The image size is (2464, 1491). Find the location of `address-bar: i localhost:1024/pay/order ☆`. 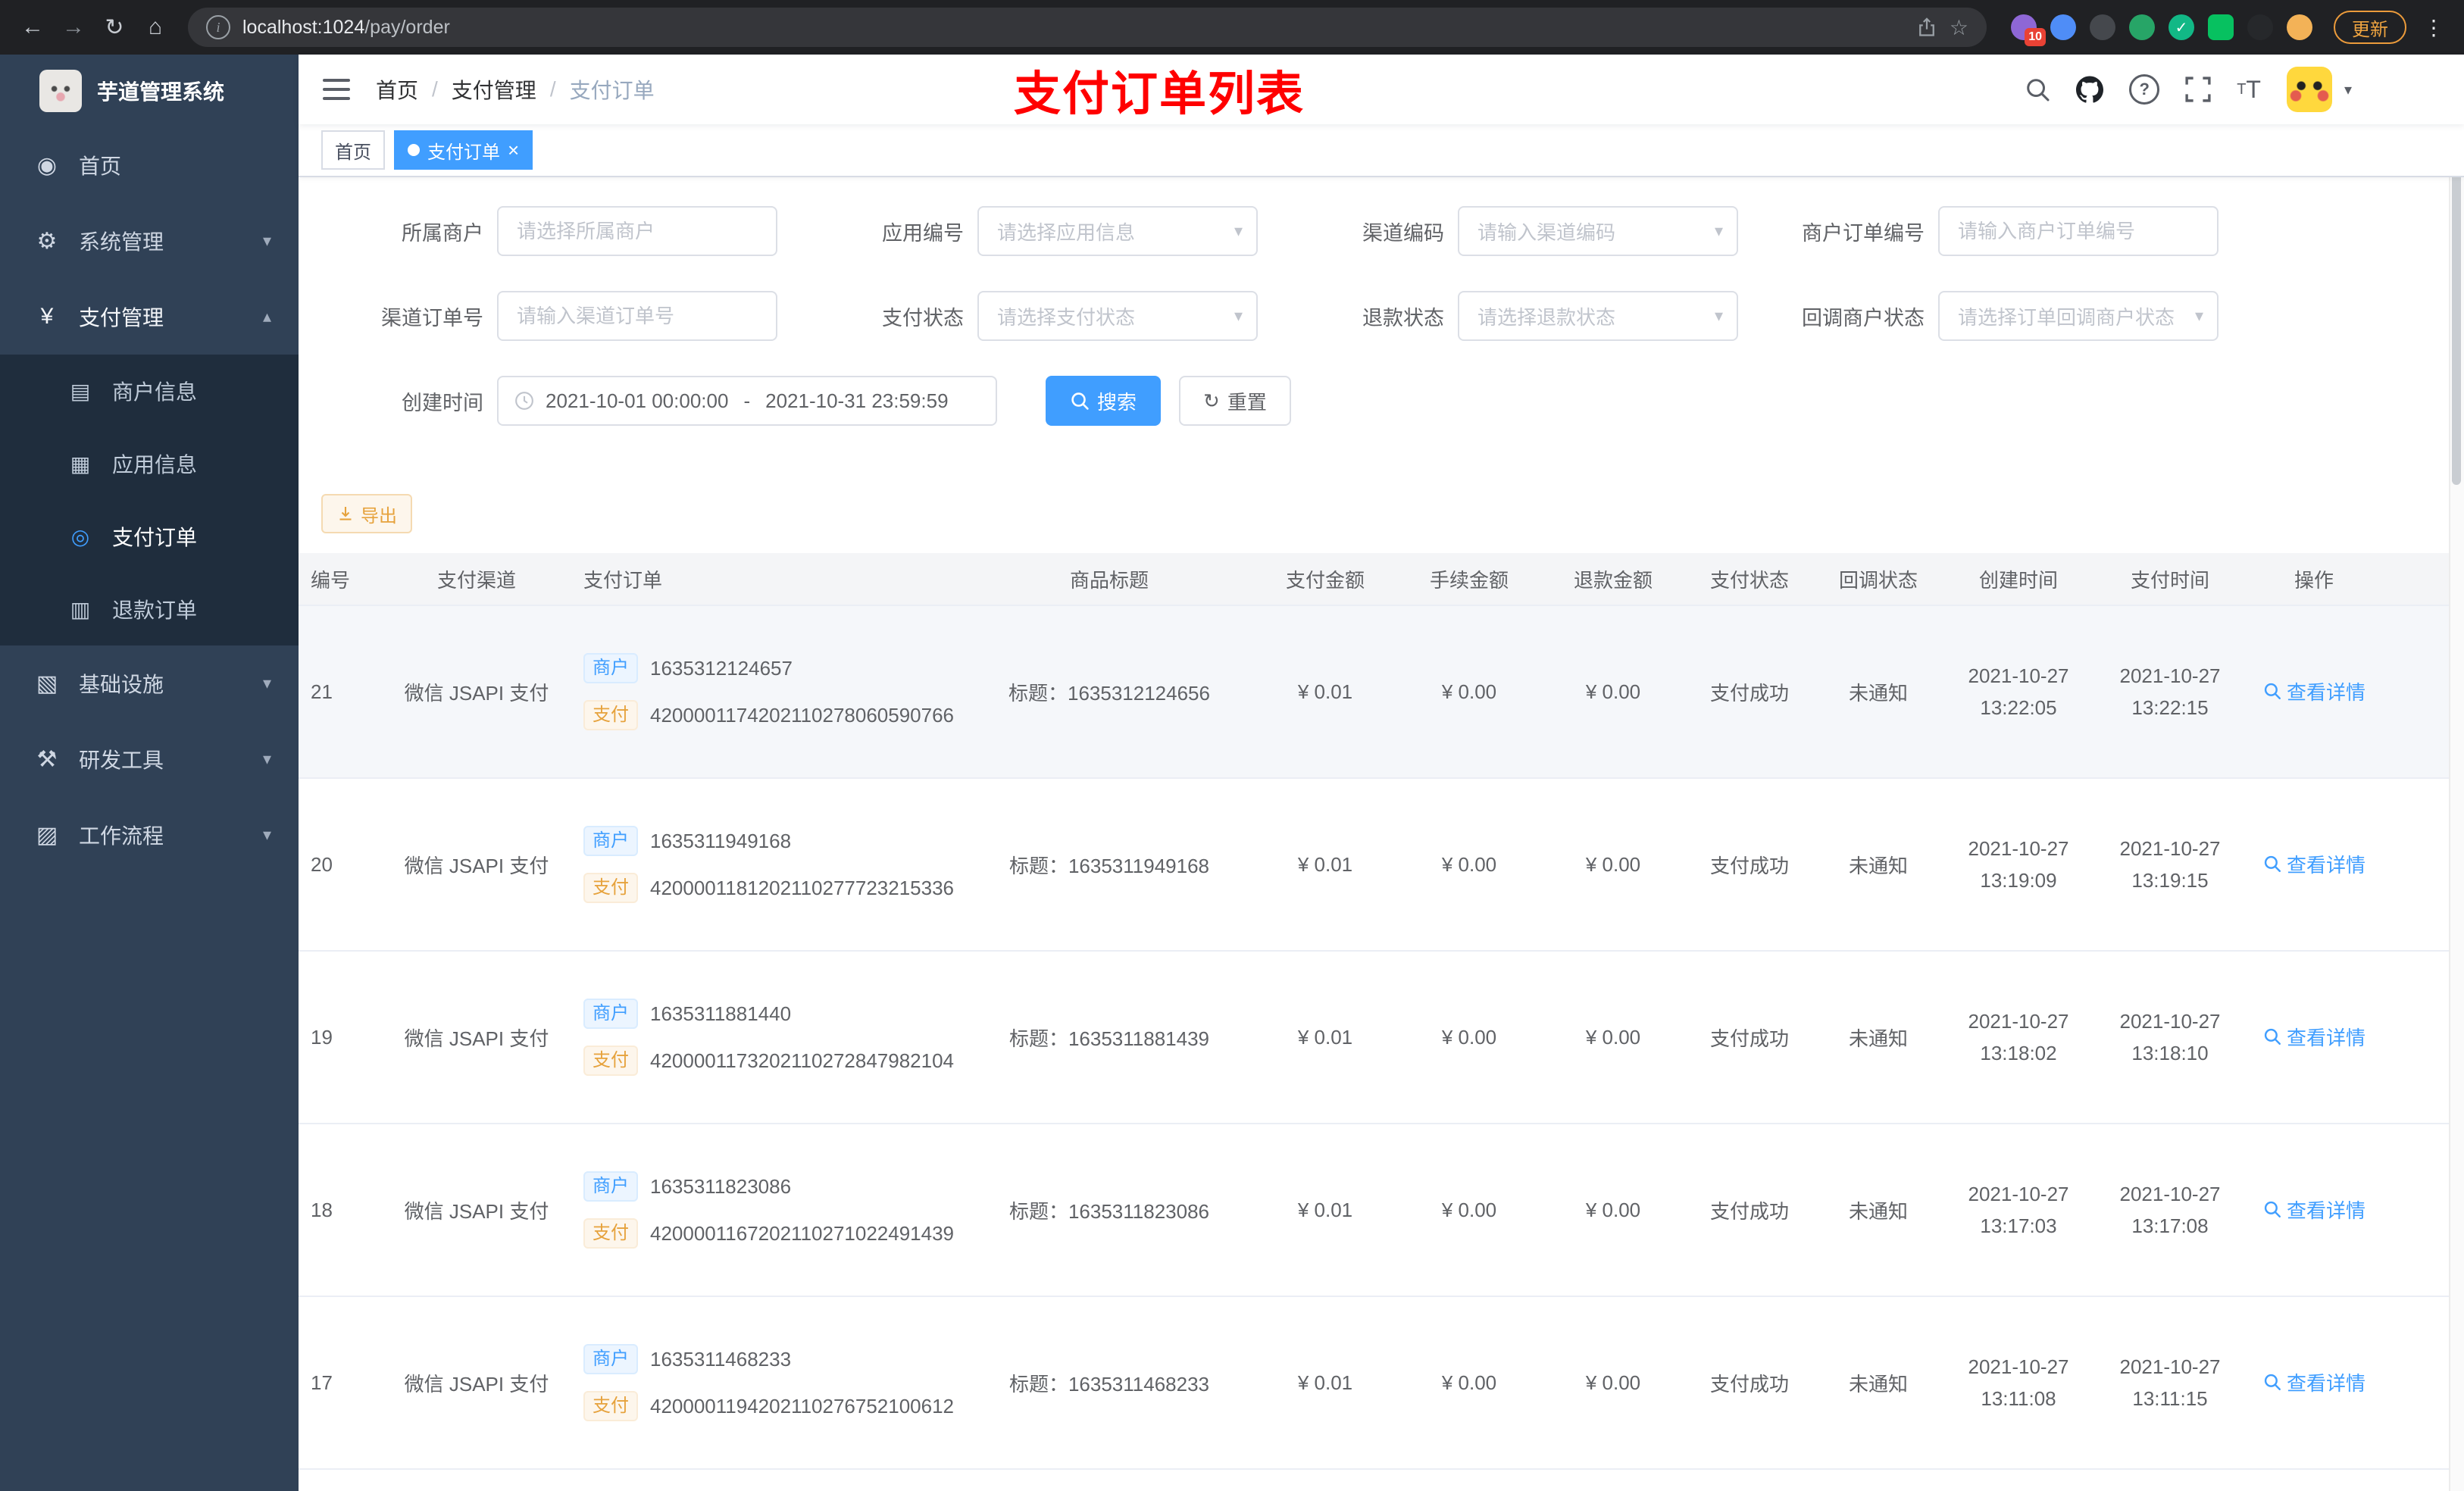

address-bar: i localhost:1024/pay/order ☆ is located at coordinates (1087, 27).